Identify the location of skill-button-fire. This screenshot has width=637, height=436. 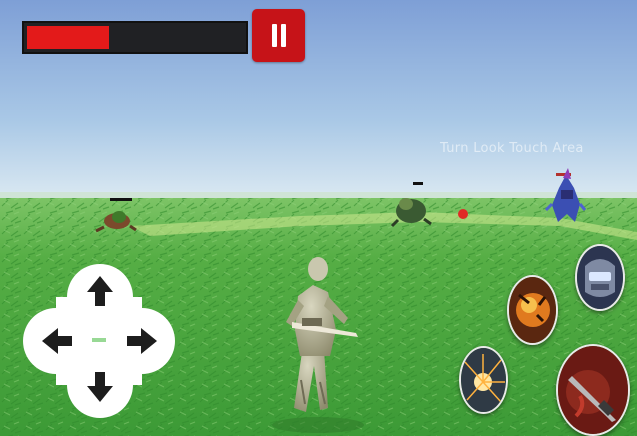
(532, 310).